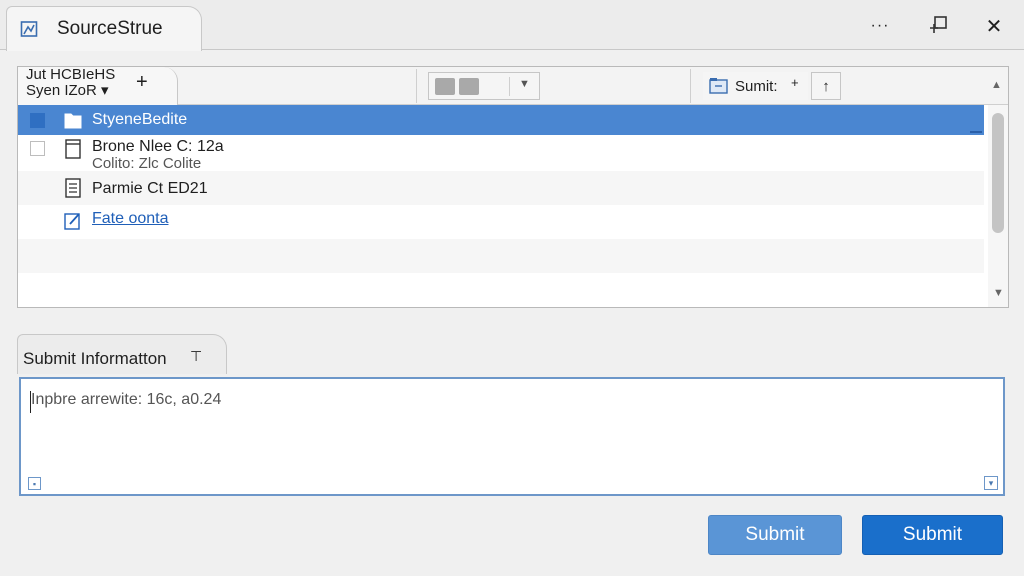 This screenshot has width=1024, height=576. Describe the element at coordinates (484, 86) in the screenshot. I see `view-mode-combo: ▼` at that location.